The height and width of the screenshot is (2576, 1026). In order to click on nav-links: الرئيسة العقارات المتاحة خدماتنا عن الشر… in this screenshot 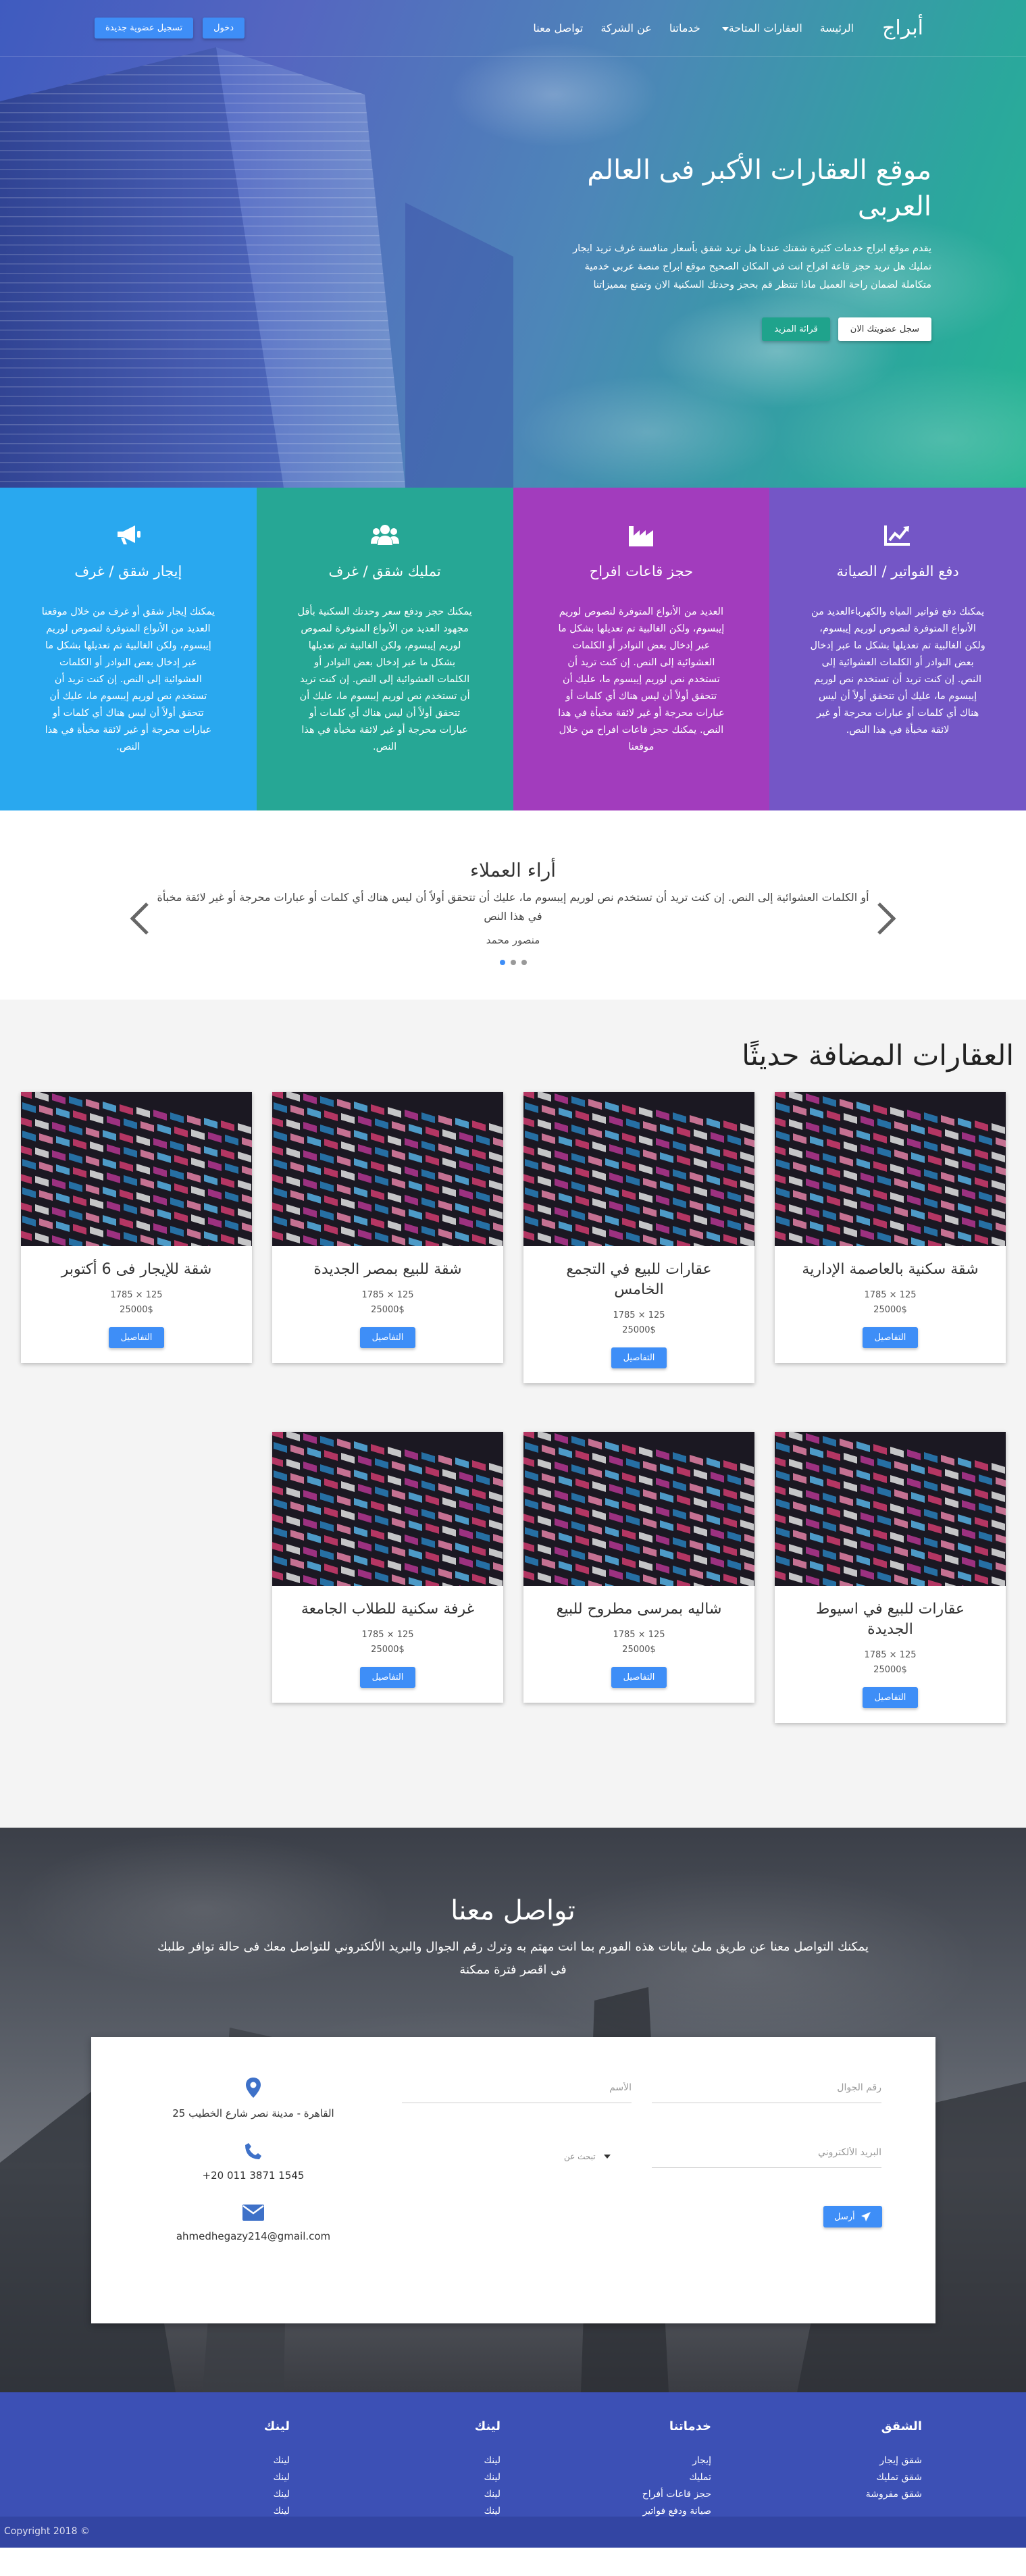, I will do `click(693, 28)`.